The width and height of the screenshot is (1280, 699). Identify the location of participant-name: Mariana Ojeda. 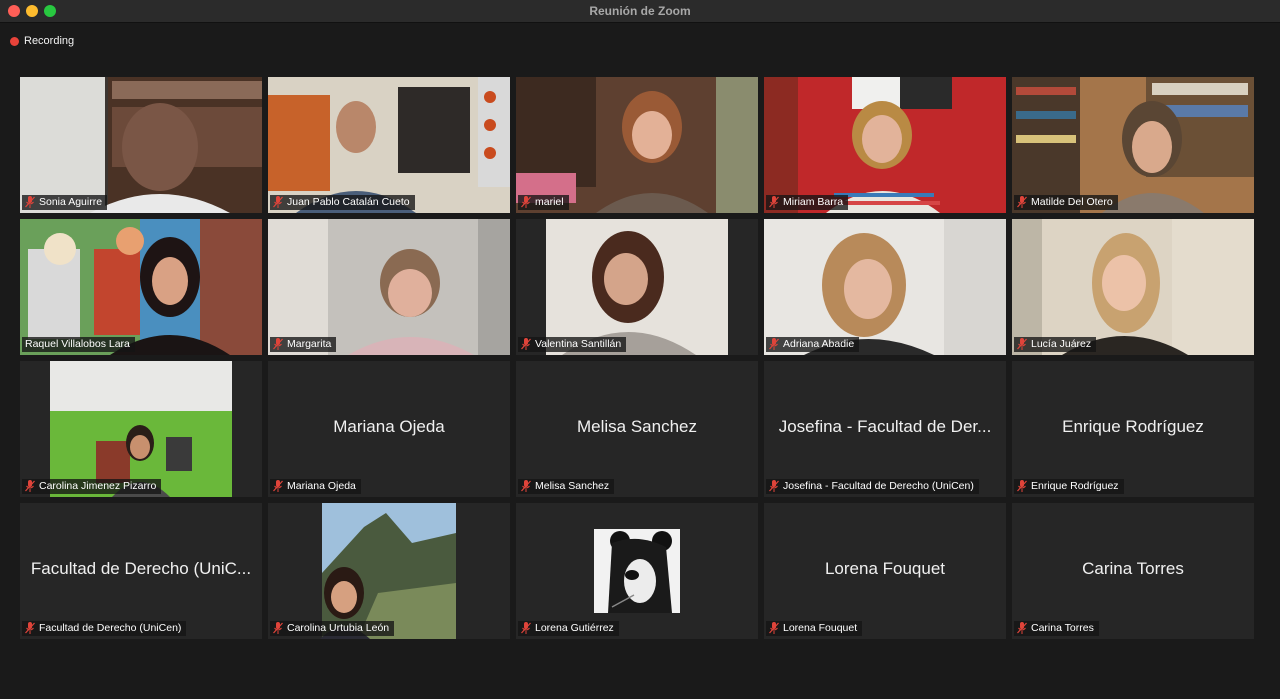
(321, 486).